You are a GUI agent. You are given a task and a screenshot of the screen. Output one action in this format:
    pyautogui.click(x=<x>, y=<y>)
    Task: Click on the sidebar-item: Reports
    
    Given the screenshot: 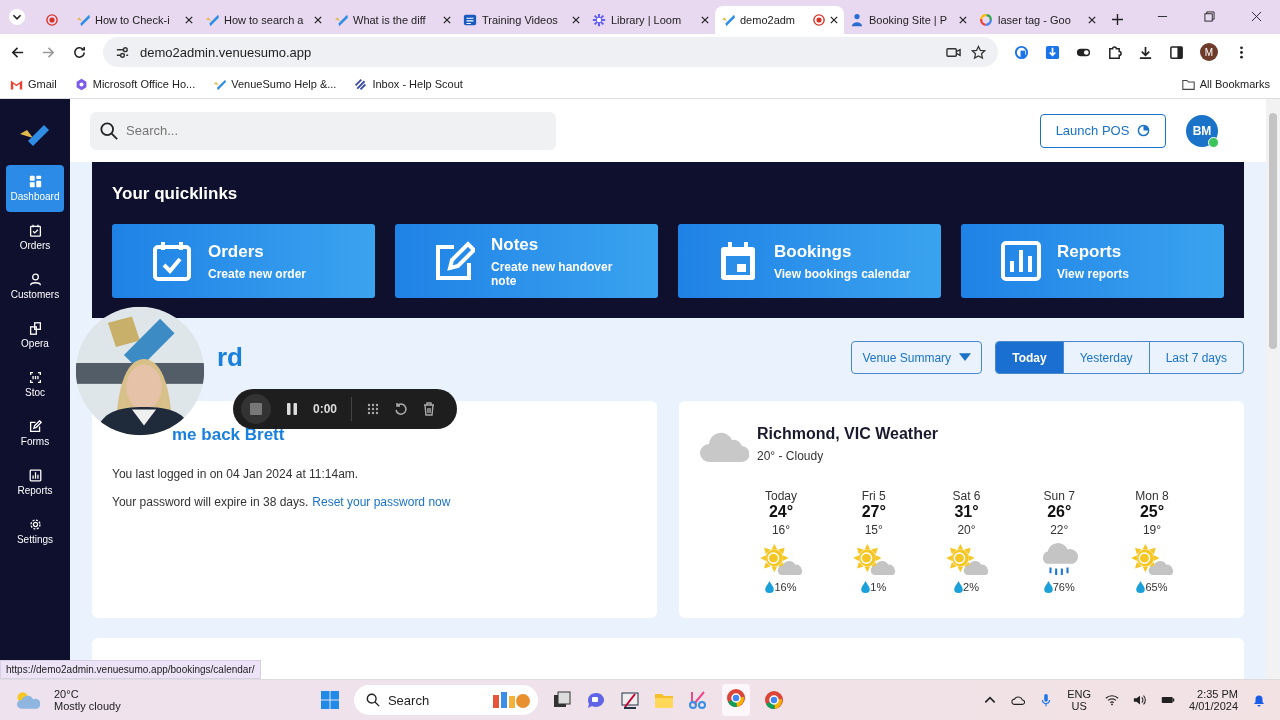 What is the action you would take?
    pyautogui.click(x=35, y=482)
    